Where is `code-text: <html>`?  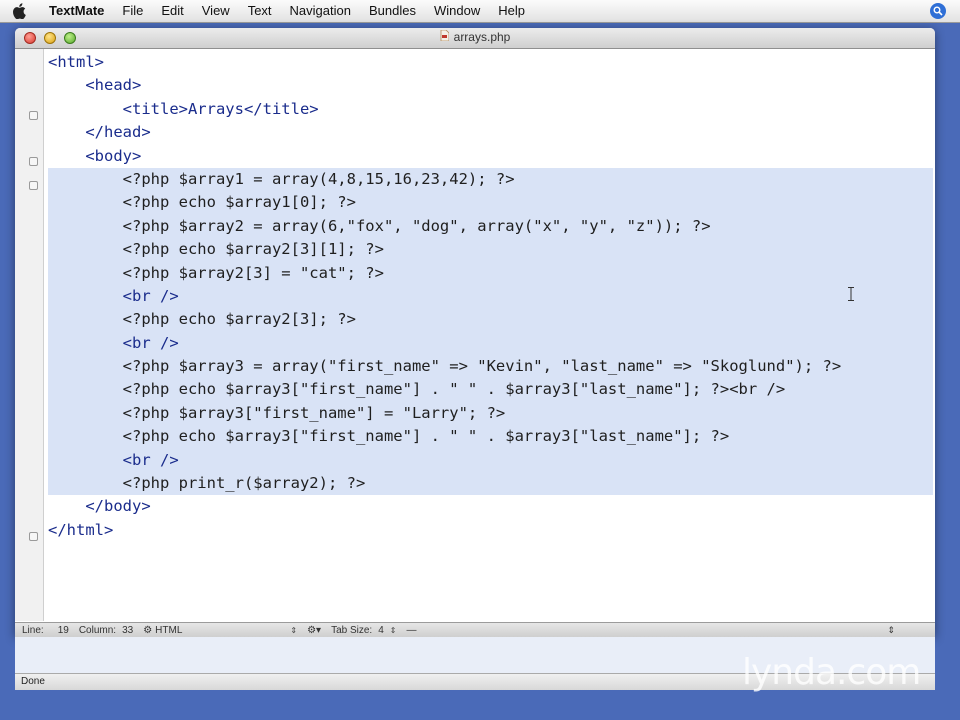 code-text: <html> is located at coordinates (76, 62).